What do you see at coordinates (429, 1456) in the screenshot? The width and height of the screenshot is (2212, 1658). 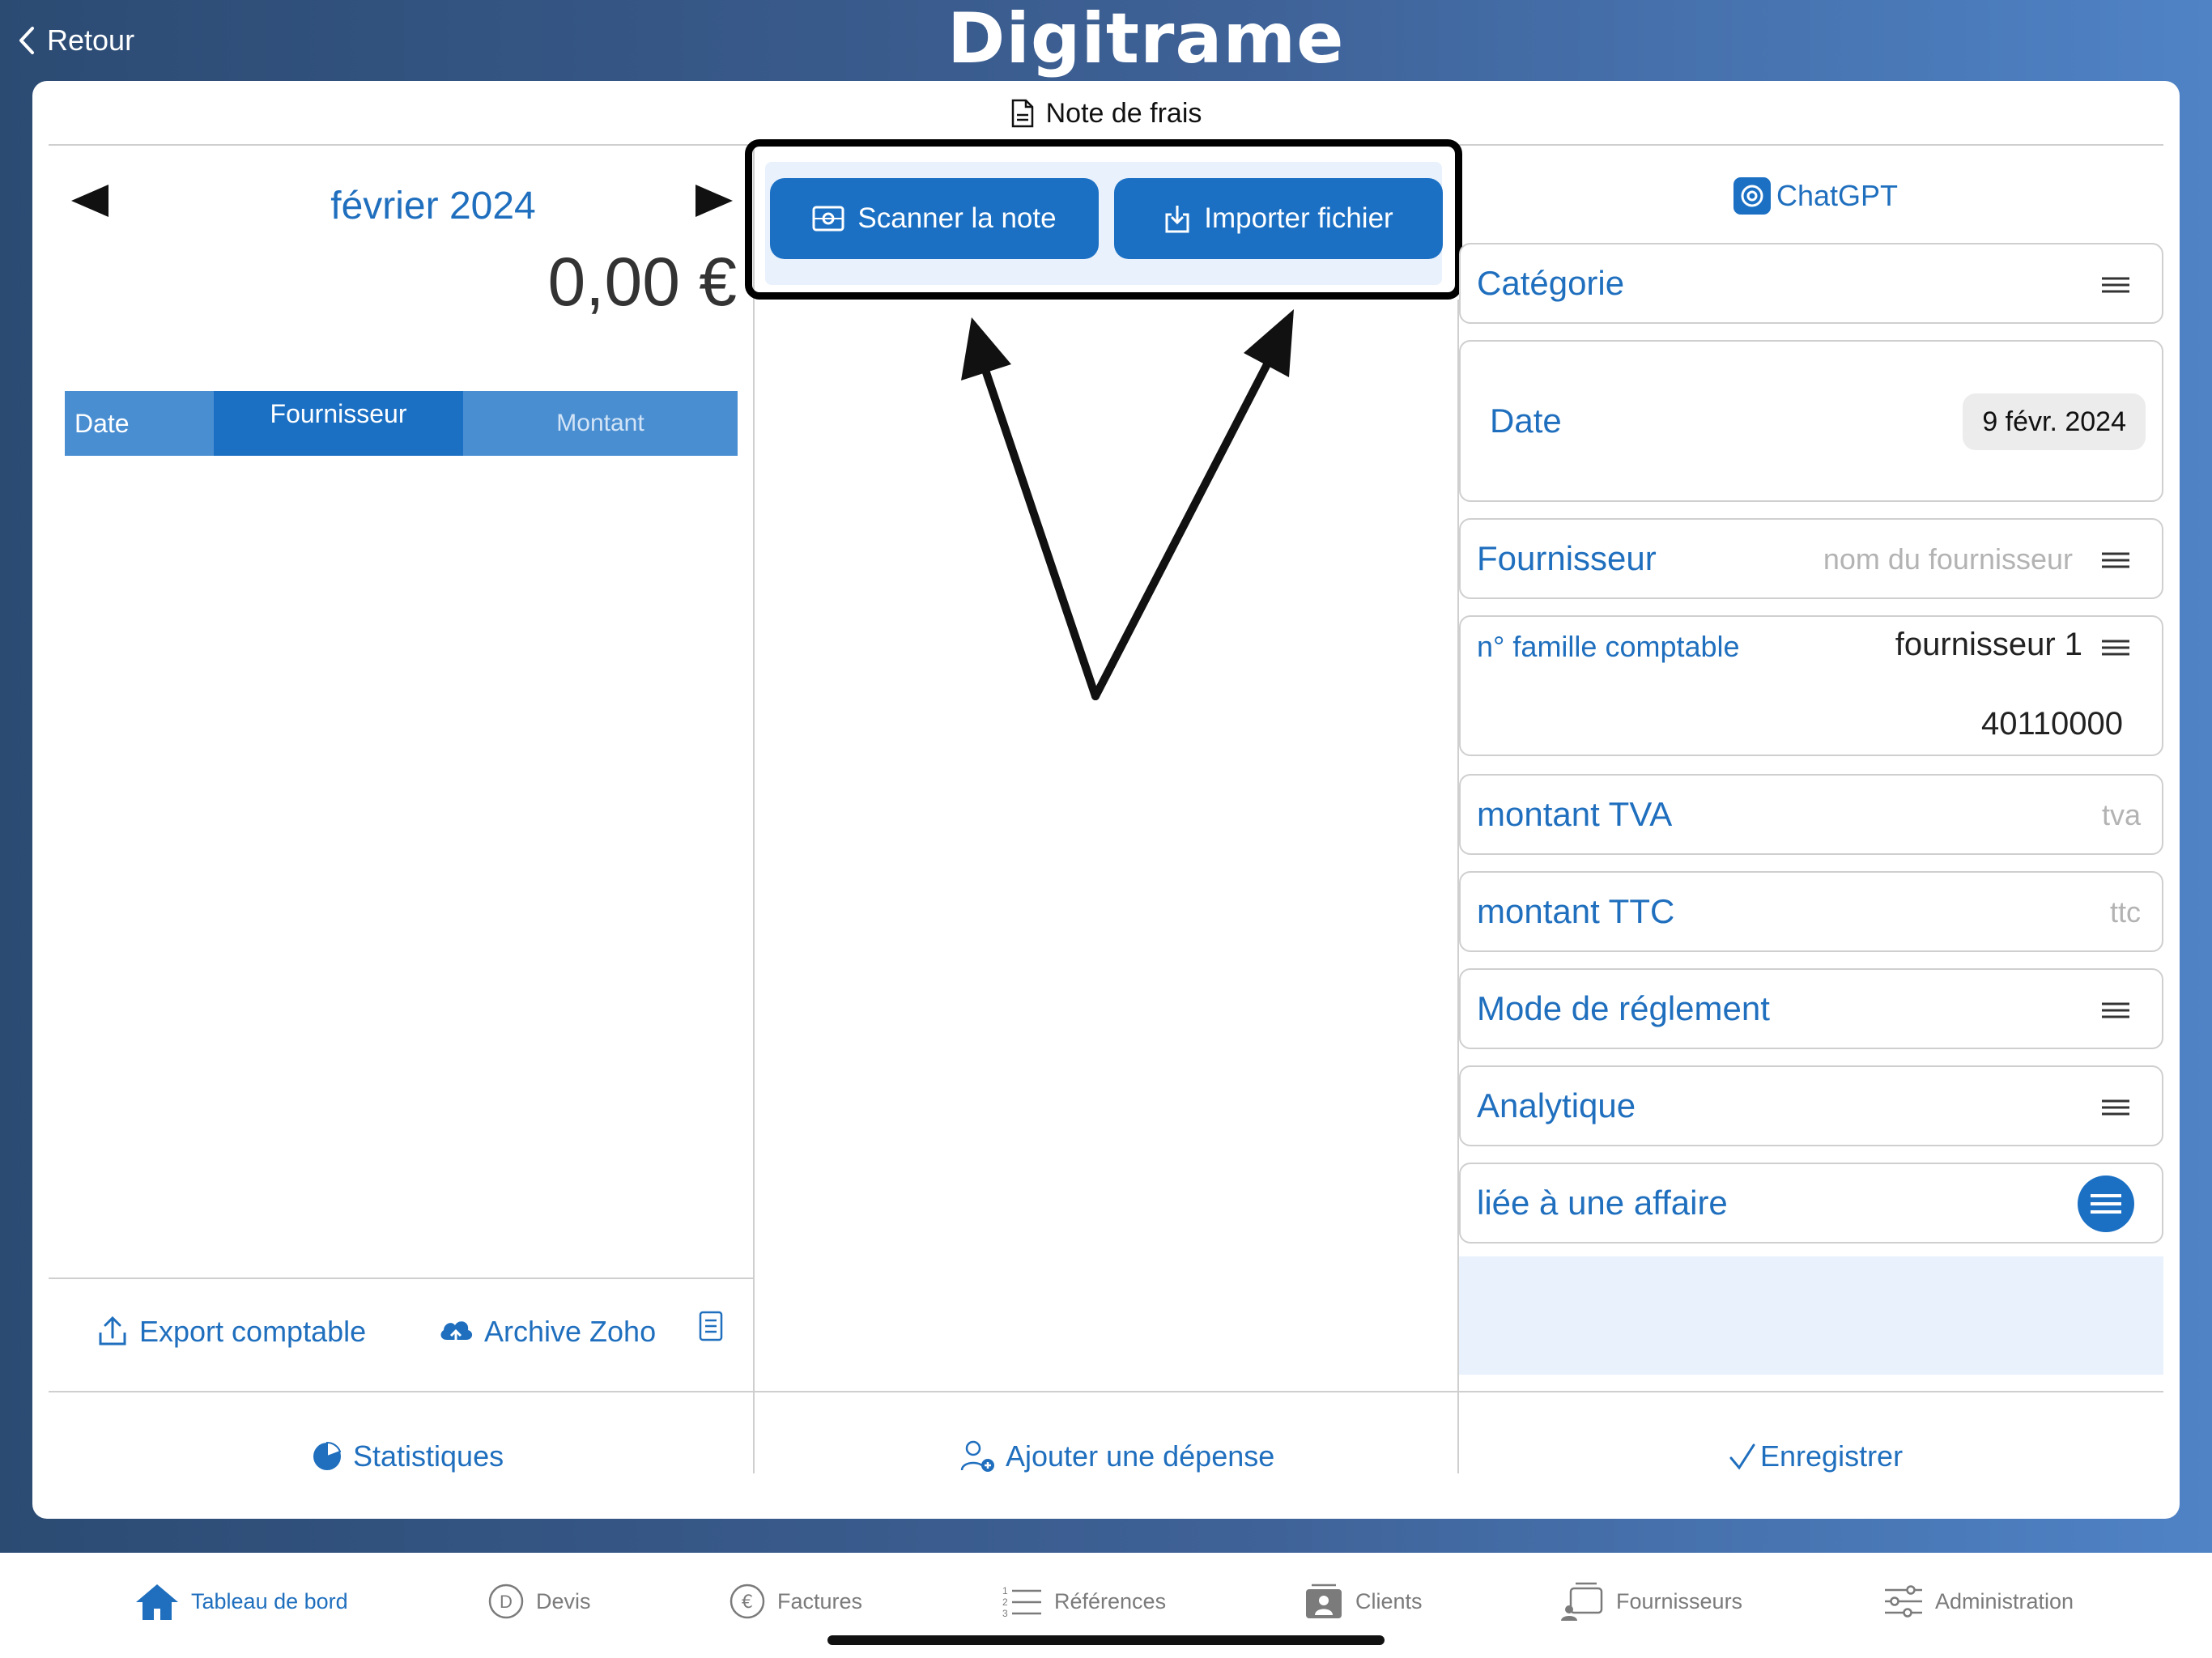 I see `statistiques-label: Statistiques` at bounding box center [429, 1456].